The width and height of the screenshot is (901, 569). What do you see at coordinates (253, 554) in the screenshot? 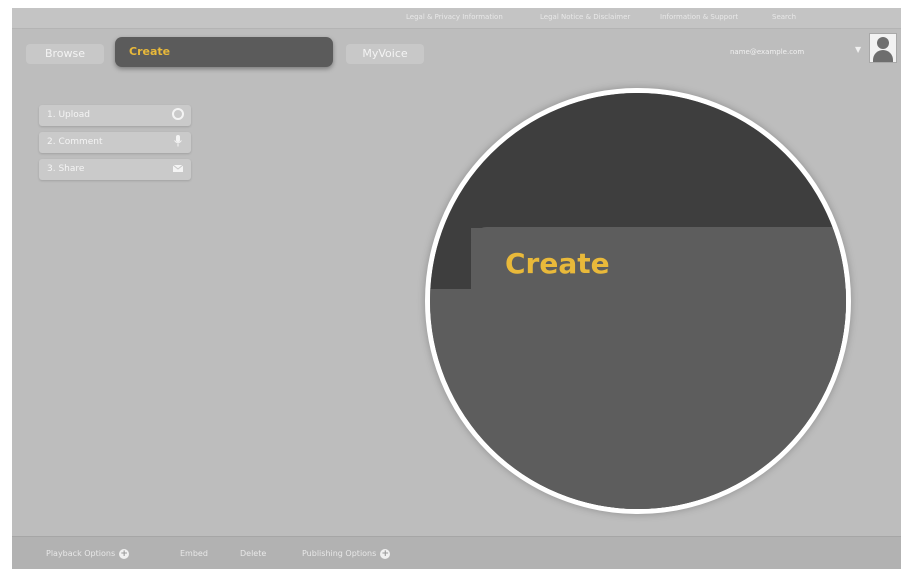
I see `footer-delete: Delete` at bounding box center [253, 554].